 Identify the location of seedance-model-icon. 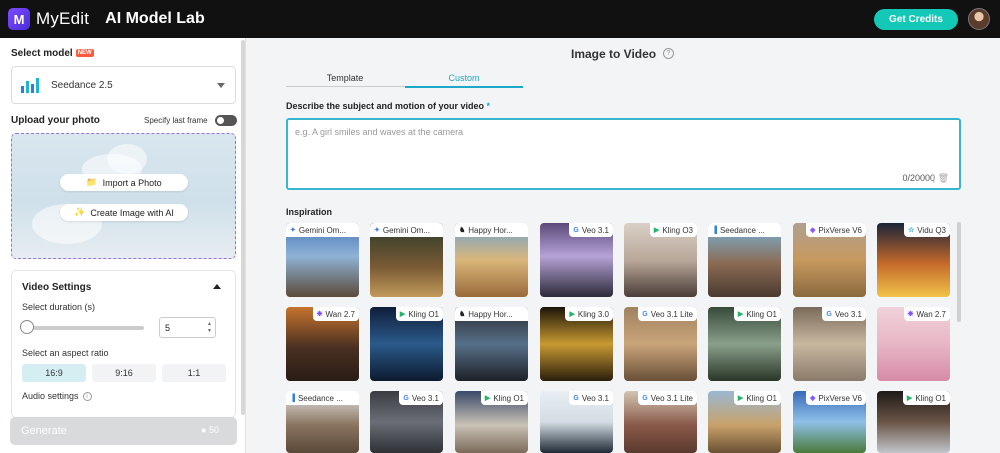
(31, 85).